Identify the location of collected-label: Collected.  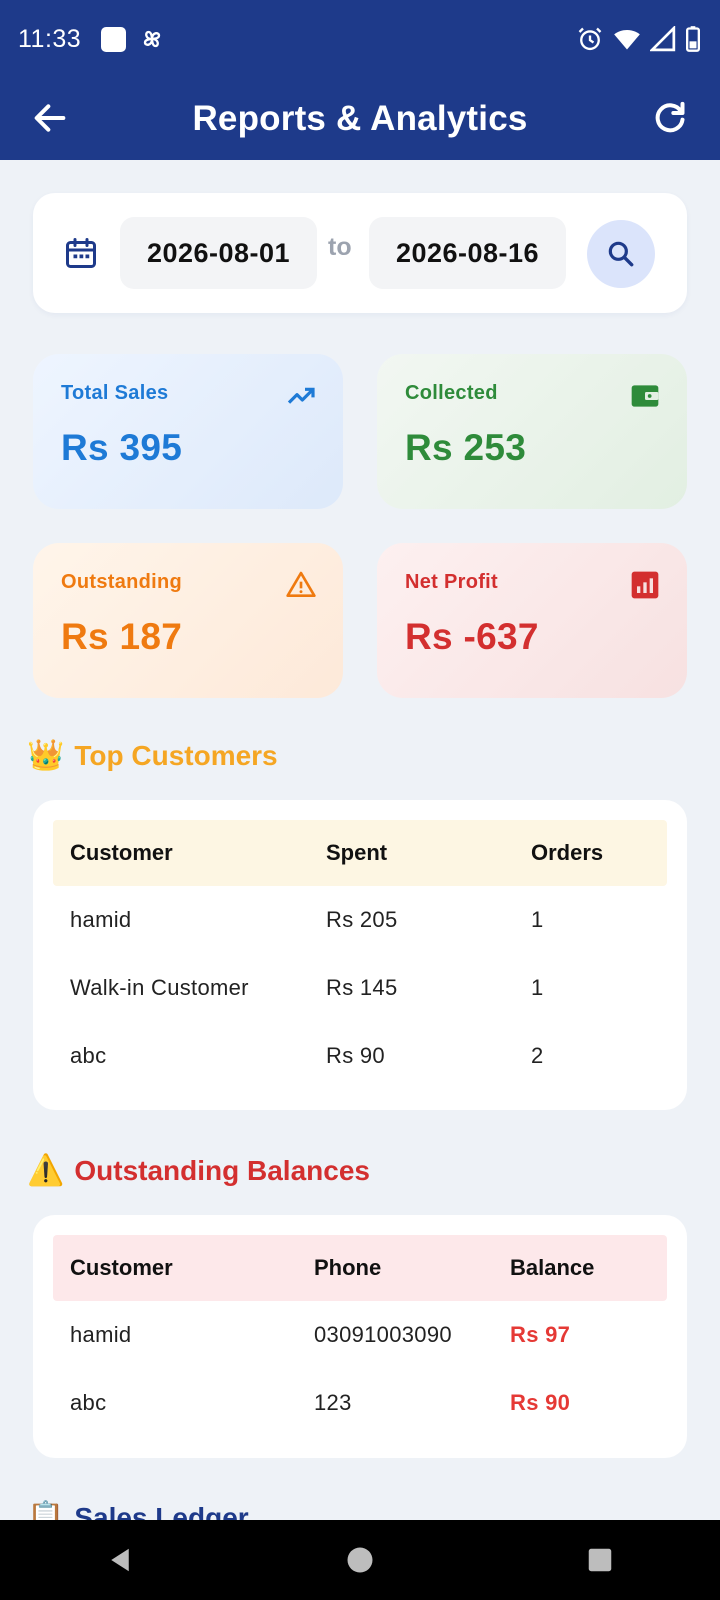
(451, 393).